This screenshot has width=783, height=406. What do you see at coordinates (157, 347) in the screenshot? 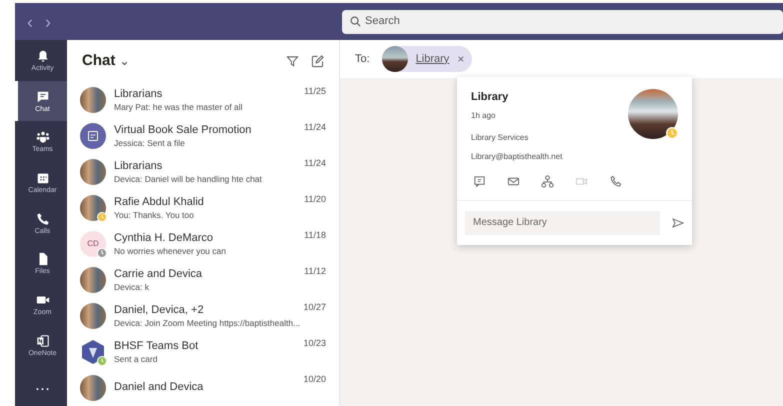
I see `chat-name: BHSF Teams Bot` at bounding box center [157, 347].